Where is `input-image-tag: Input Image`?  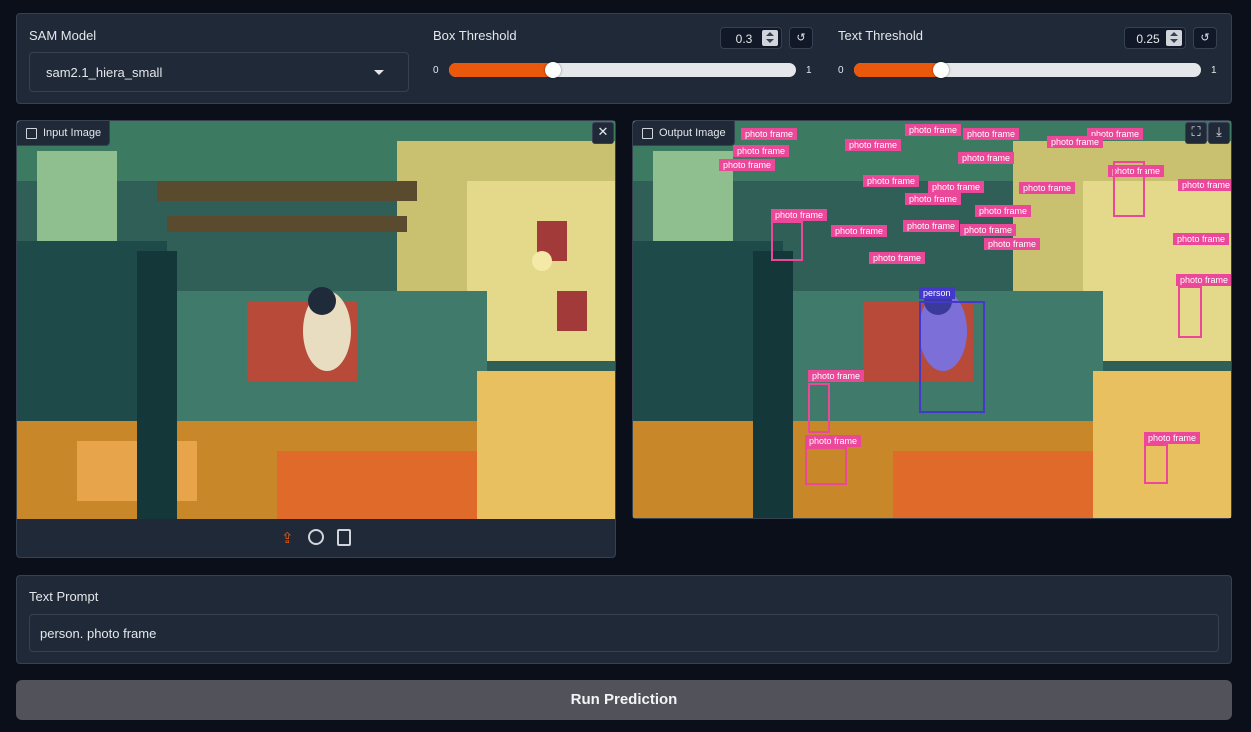 input-image-tag: Input Image is located at coordinates (64, 133).